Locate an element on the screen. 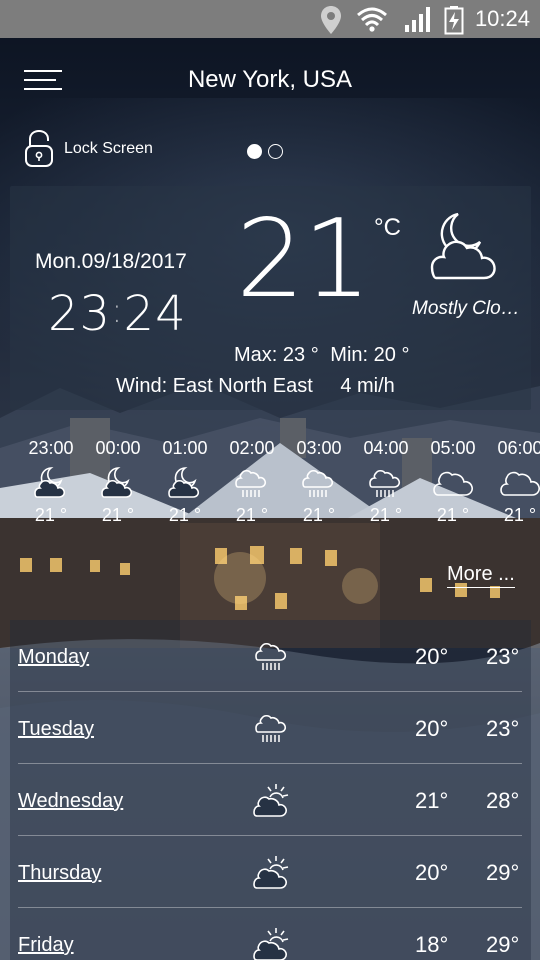 The height and width of the screenshot is (960, 540). day-low-temp: 21° is located at coordinates (432, 800).